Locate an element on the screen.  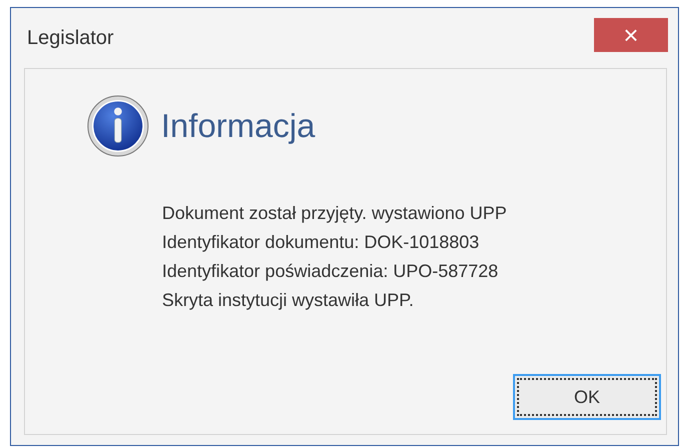
info-icon is located at coordinates (118, 126).